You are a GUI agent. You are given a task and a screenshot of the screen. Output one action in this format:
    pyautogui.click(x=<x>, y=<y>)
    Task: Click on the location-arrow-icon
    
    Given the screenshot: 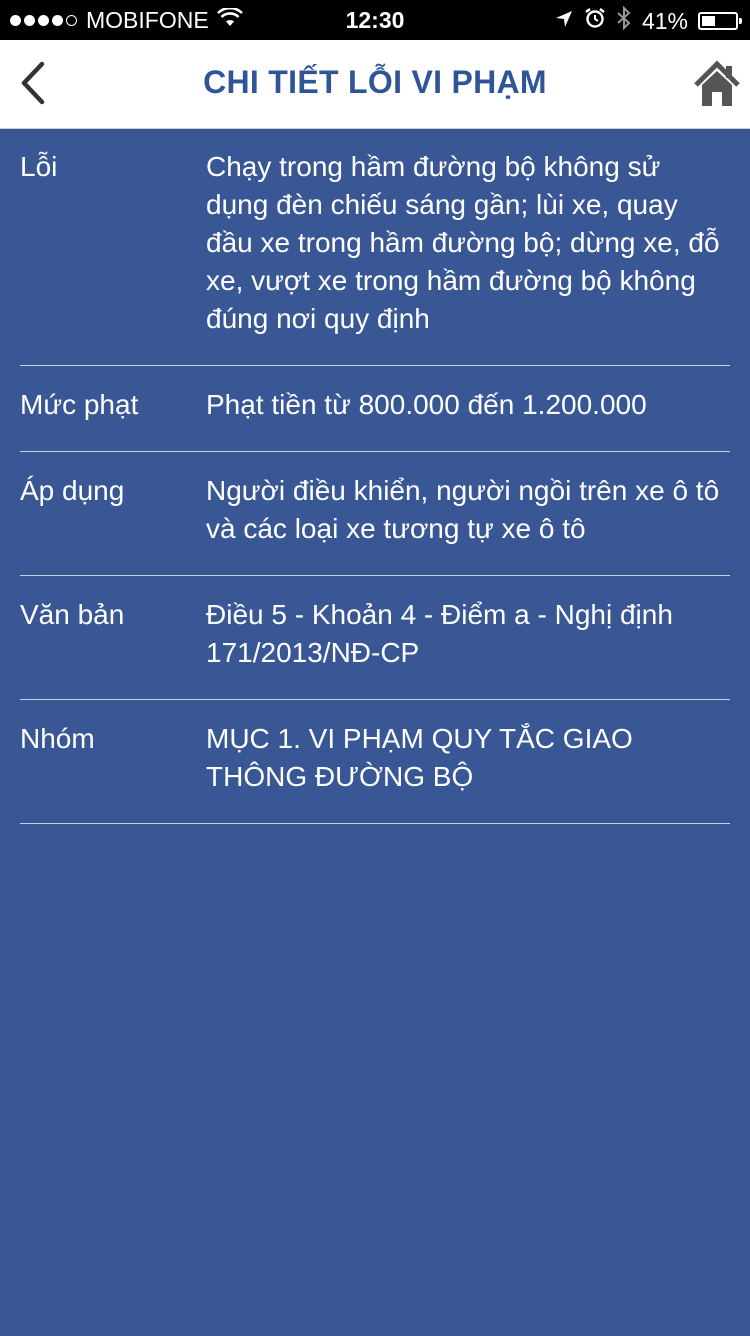 What is the action you would take?
    pyautogui.click(x=564, y=21)
    